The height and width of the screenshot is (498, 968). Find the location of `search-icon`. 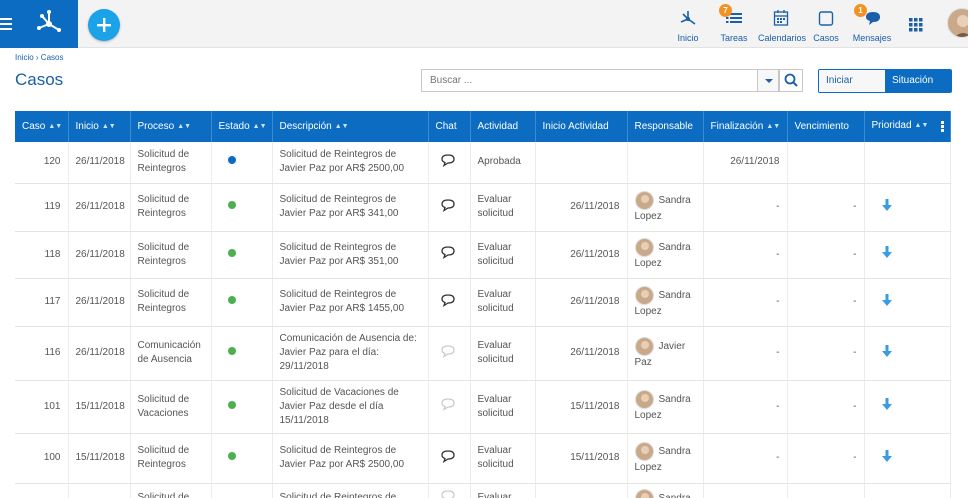

search-icon is located at coordinates (791, 80).